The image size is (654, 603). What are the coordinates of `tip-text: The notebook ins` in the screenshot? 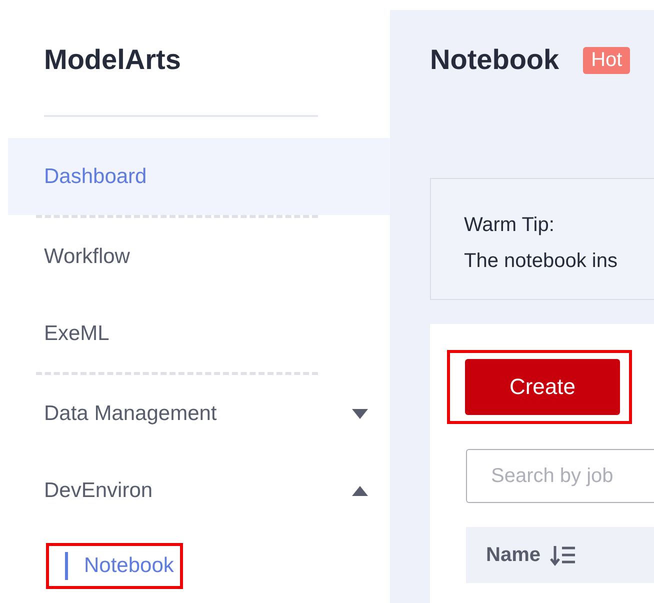 It's located at (541, 261).